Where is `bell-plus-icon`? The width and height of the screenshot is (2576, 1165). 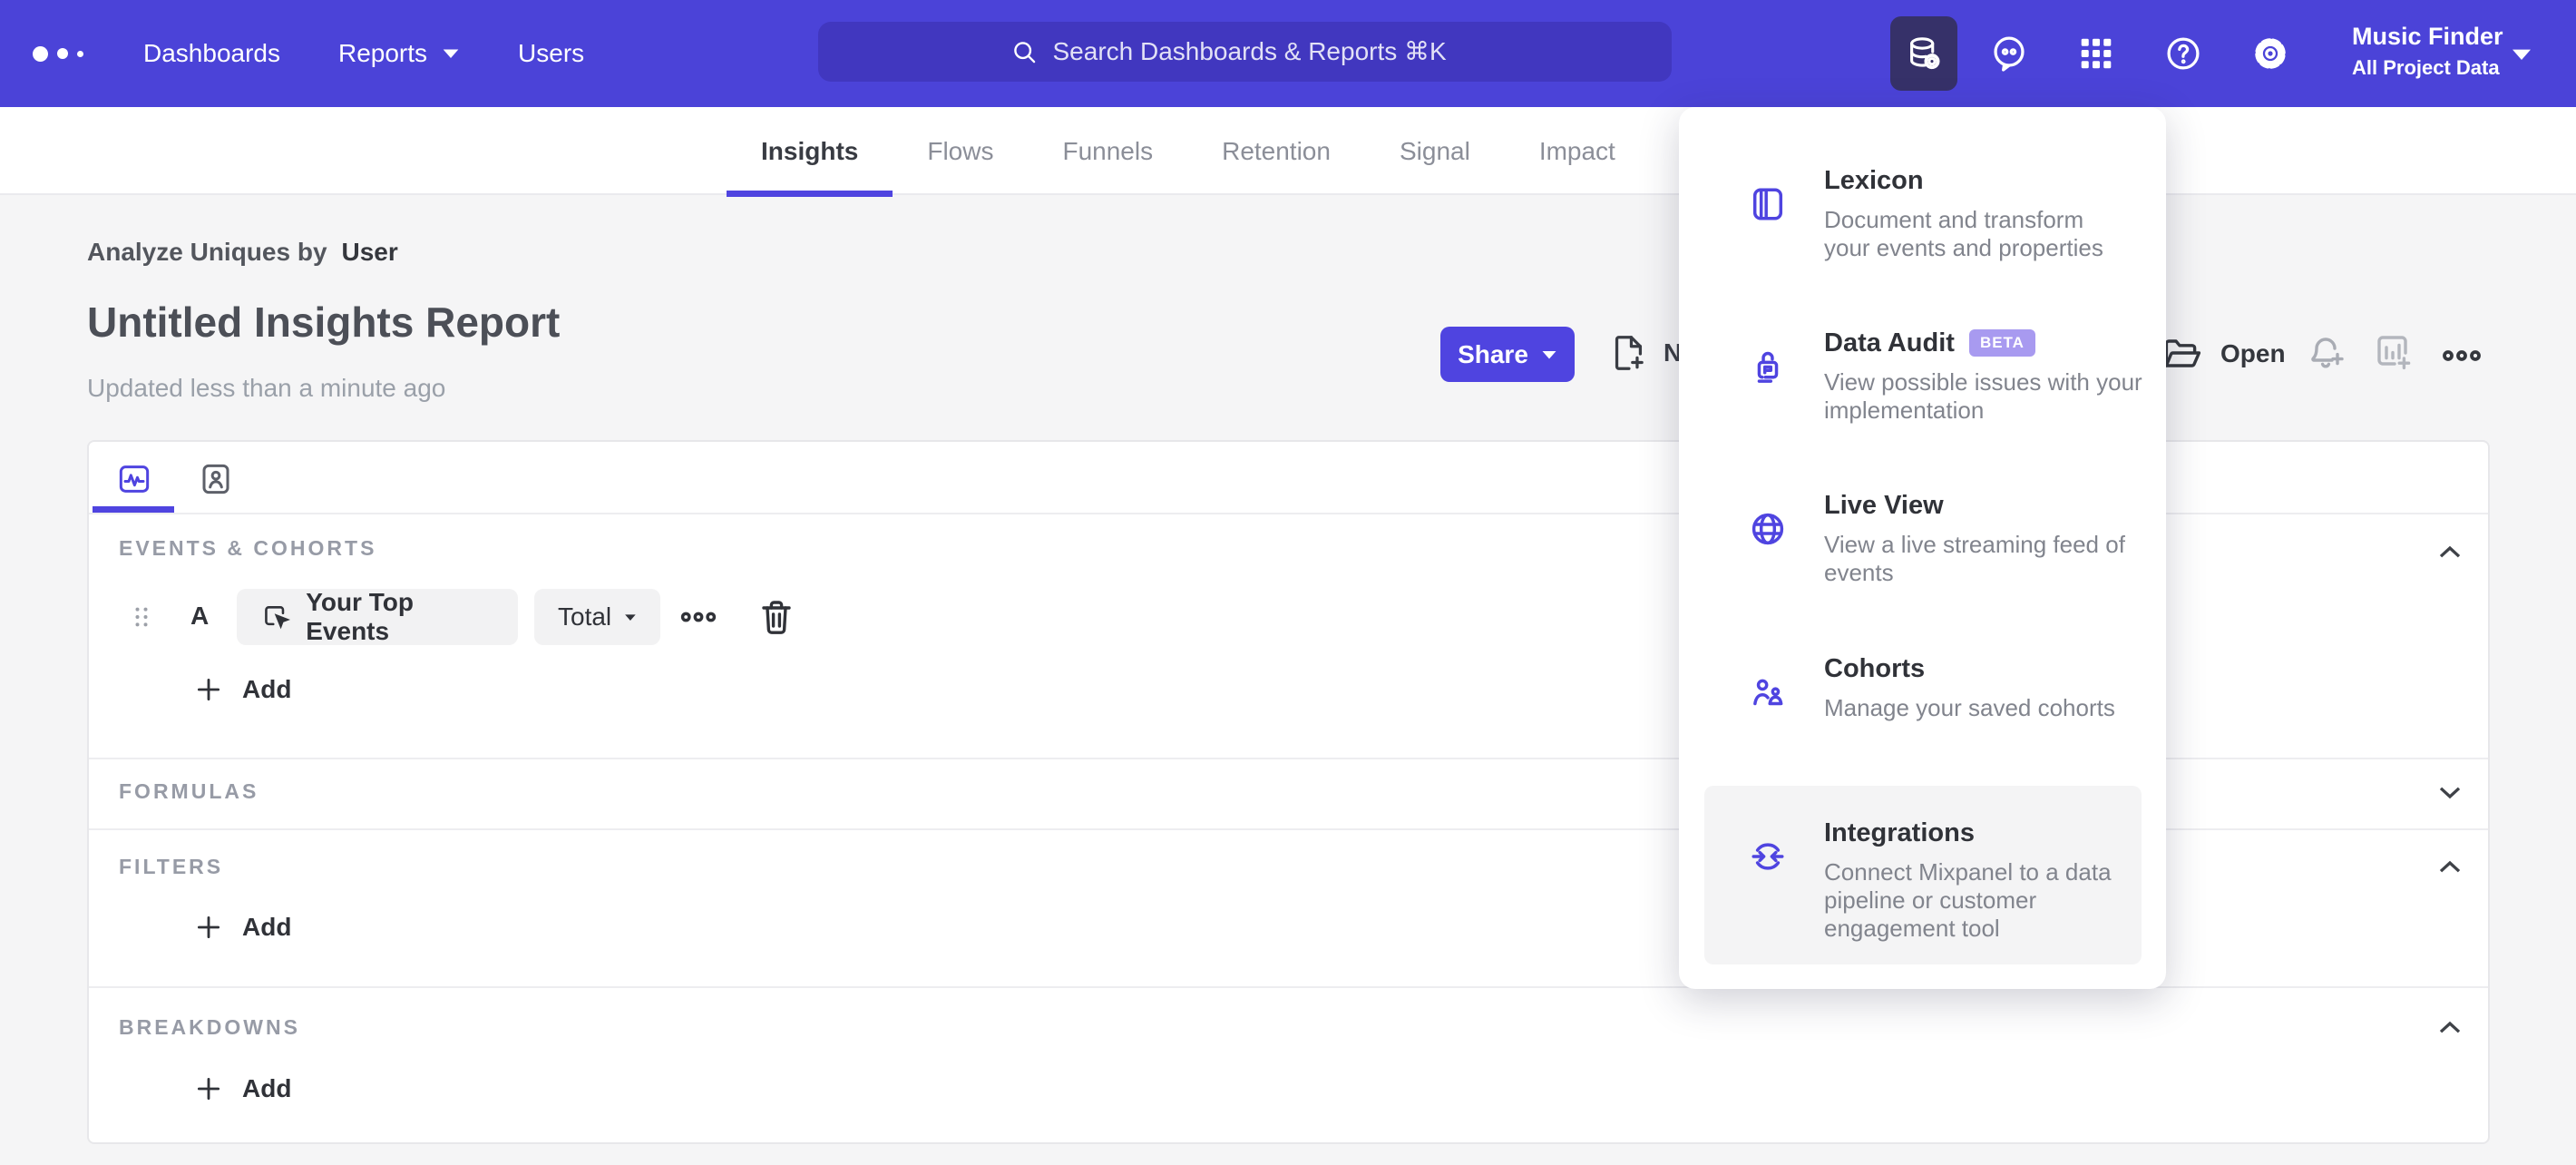 bell-plus-icon is located at coordinates (2327, 353).